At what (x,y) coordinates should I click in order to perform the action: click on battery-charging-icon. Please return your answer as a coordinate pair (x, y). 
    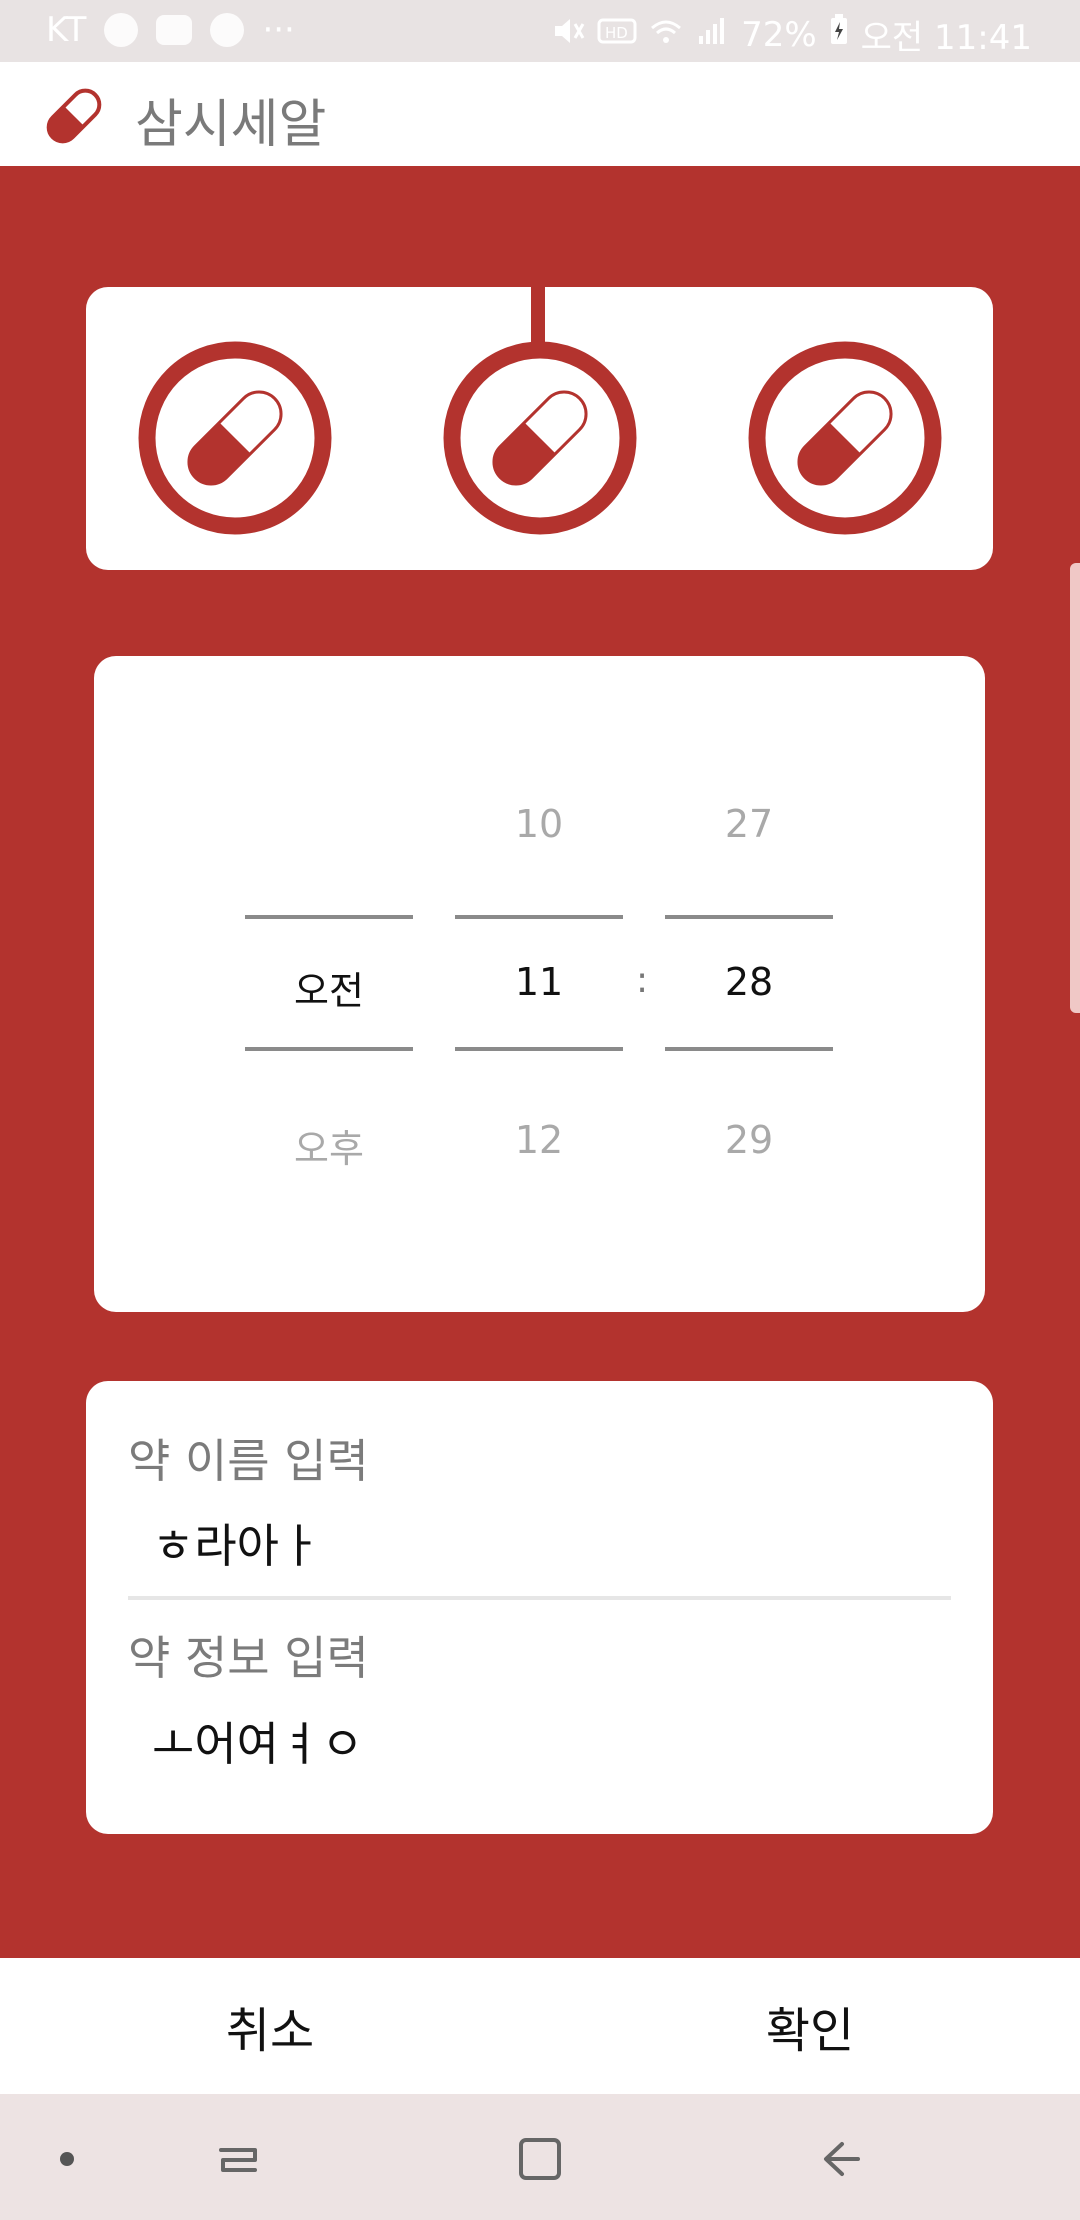
    Looking at the image, I should click on (839, 34).